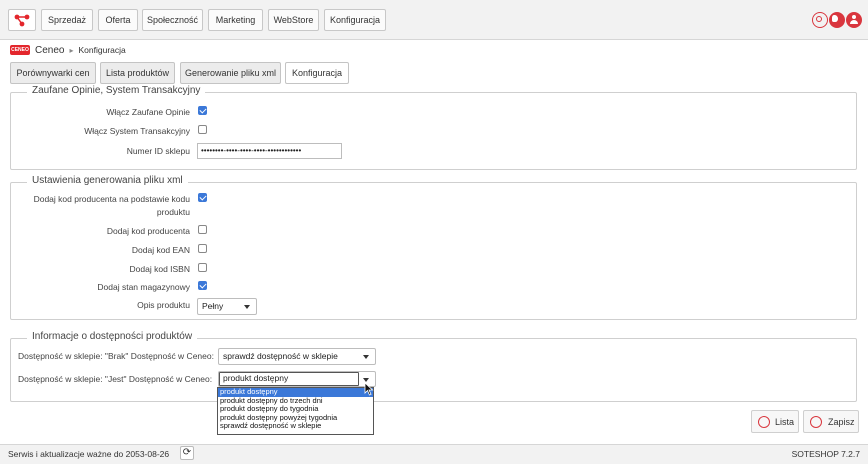 The height and width of the screenshot is (464, 868). Describe the element at coordinates (230, 73) in the screenshot. I see `tab-generowanie: Generowanie pliku xml` at that location.